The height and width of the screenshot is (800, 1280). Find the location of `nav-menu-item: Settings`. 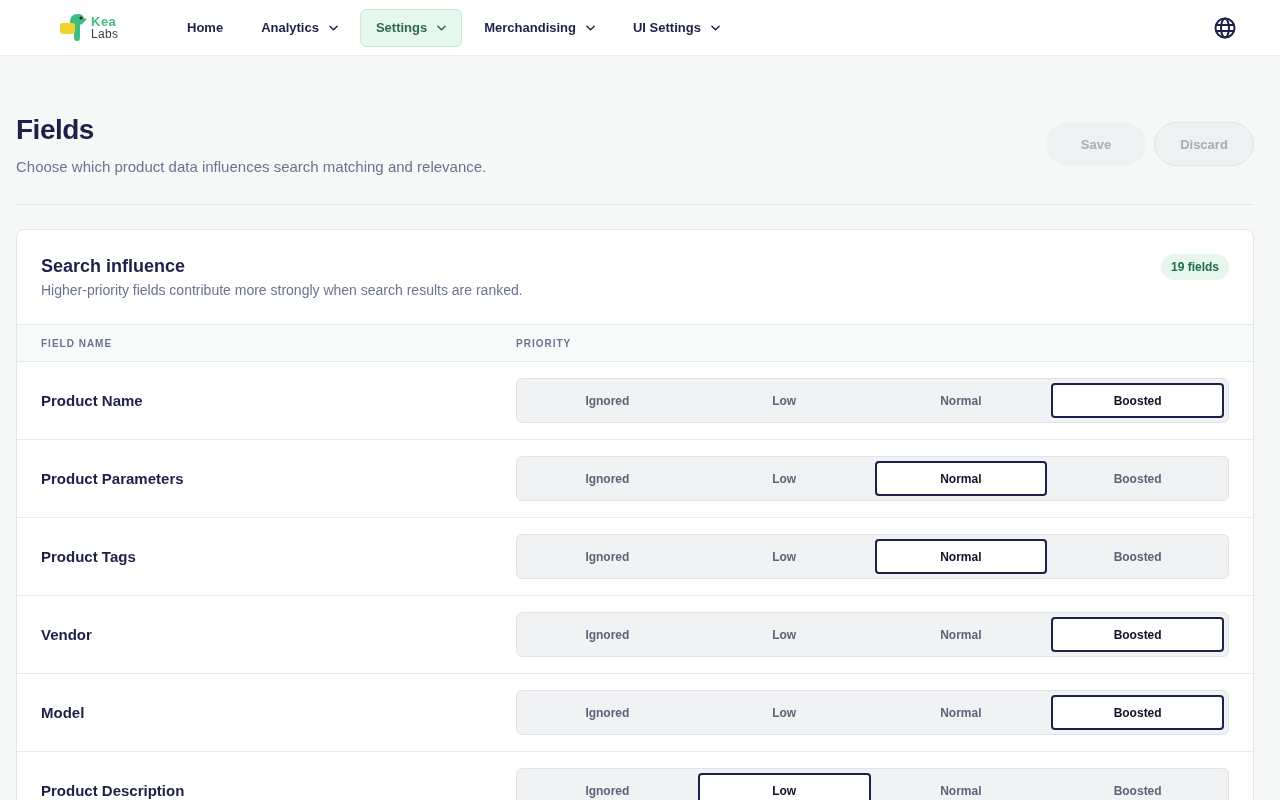

nav-menu-item: Settings is located at coordinates (411, 27).